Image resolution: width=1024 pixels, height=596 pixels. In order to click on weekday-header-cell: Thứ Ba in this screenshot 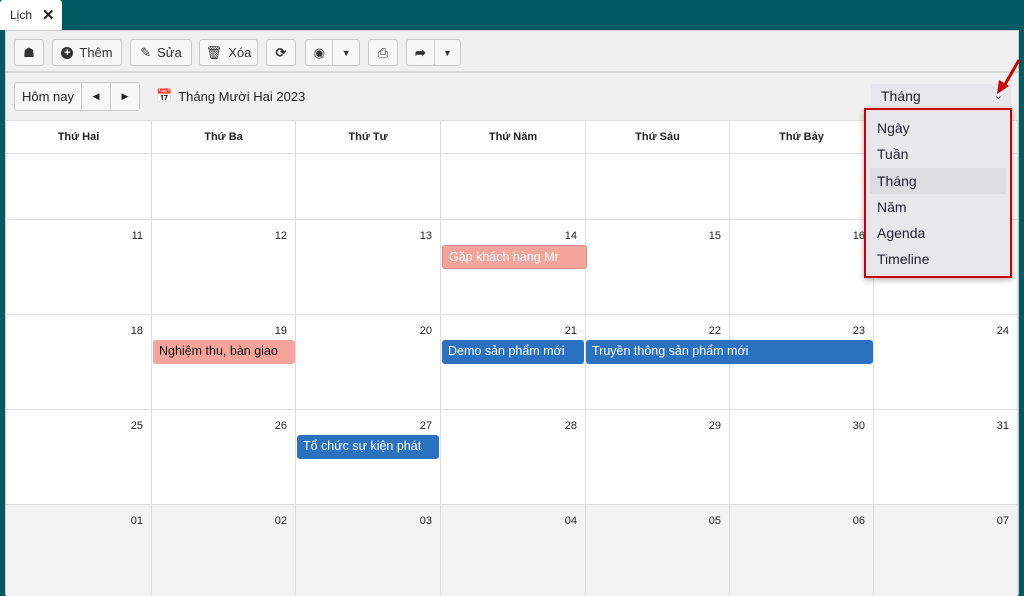, I will do `click(224, 137)`.